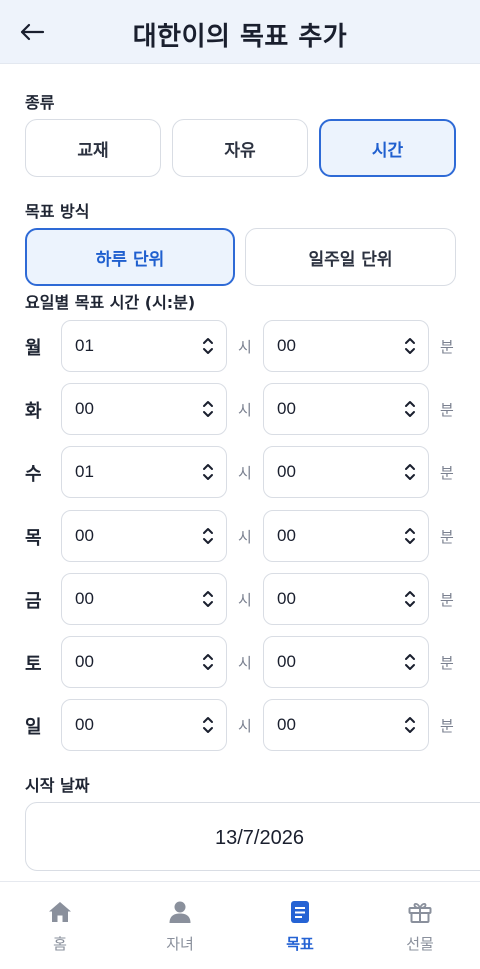 Image resolution: width=480 pixels, height=969 pixels. Describe the element at coordinates (259, 838) in the screenshot. I see `start-date-value: 13/7/2026` at that location.